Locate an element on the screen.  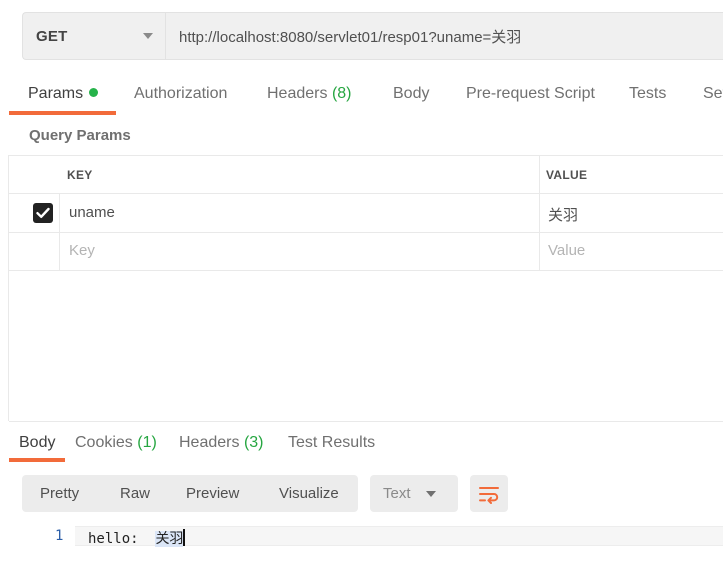
view-mode-group: Pretty Raw Preview Visualize is located at coordinates (190, 493).